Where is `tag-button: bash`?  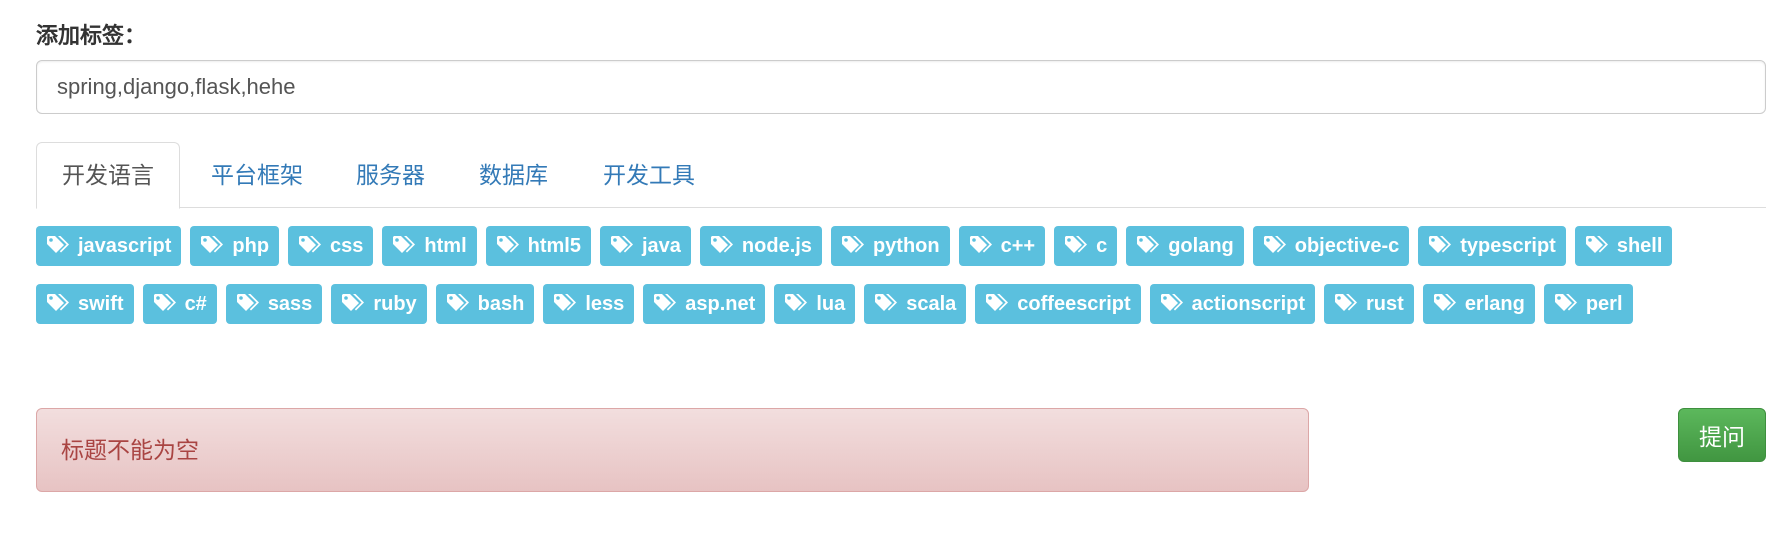 tag-button: bash is located at coordinates (485, 304).